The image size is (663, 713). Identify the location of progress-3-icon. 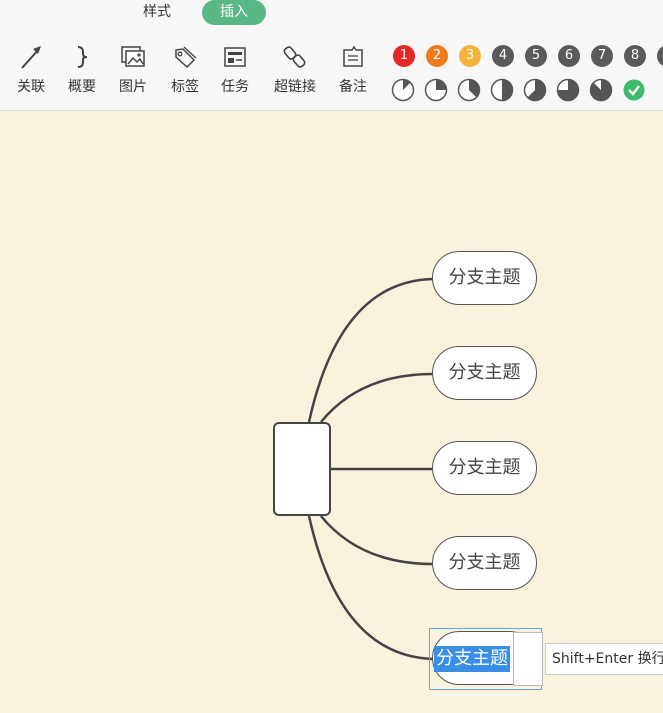
(469, 90).